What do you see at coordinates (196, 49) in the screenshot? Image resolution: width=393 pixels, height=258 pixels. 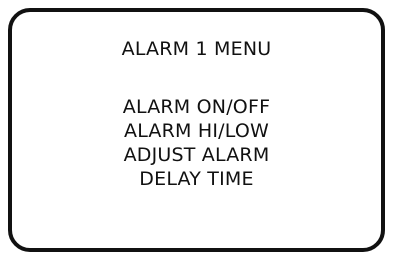 I see `menu-title: ALARM 1 MENU` at bounding box center [196, 49].